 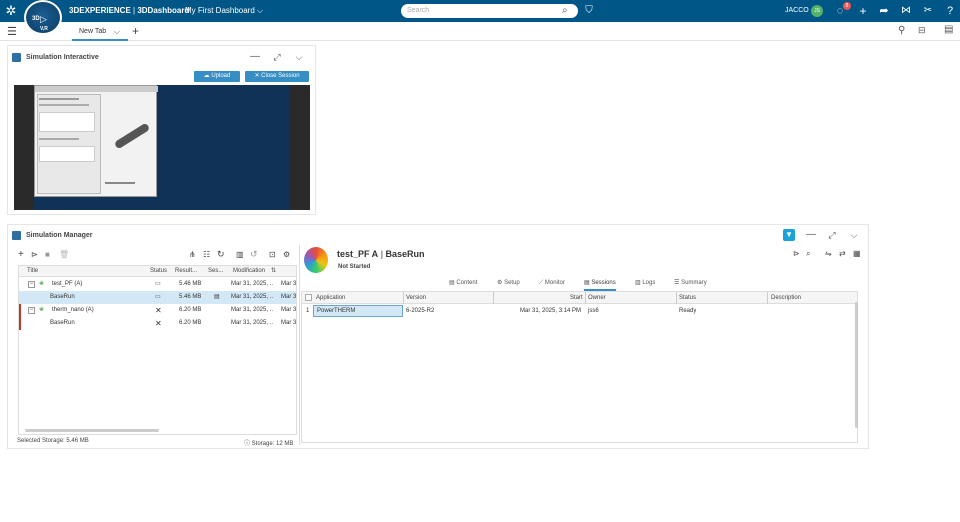 I want to click on status-icon: ▭, so click(x=158, y=297).